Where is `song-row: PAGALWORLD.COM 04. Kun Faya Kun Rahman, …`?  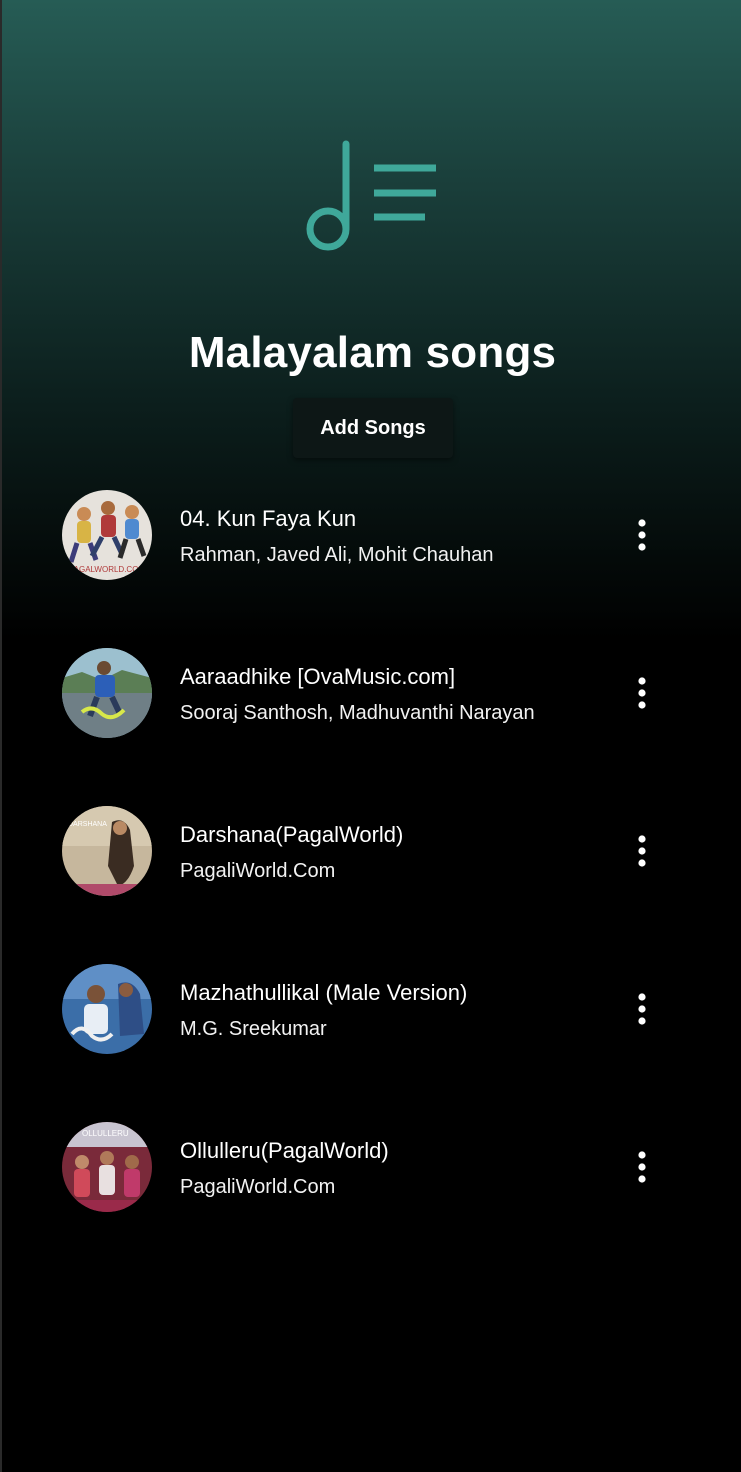 song-row: PAGALWORLD.COM 04. Kun Faya Kun Rahman, … is located at coordinates (371, 535).